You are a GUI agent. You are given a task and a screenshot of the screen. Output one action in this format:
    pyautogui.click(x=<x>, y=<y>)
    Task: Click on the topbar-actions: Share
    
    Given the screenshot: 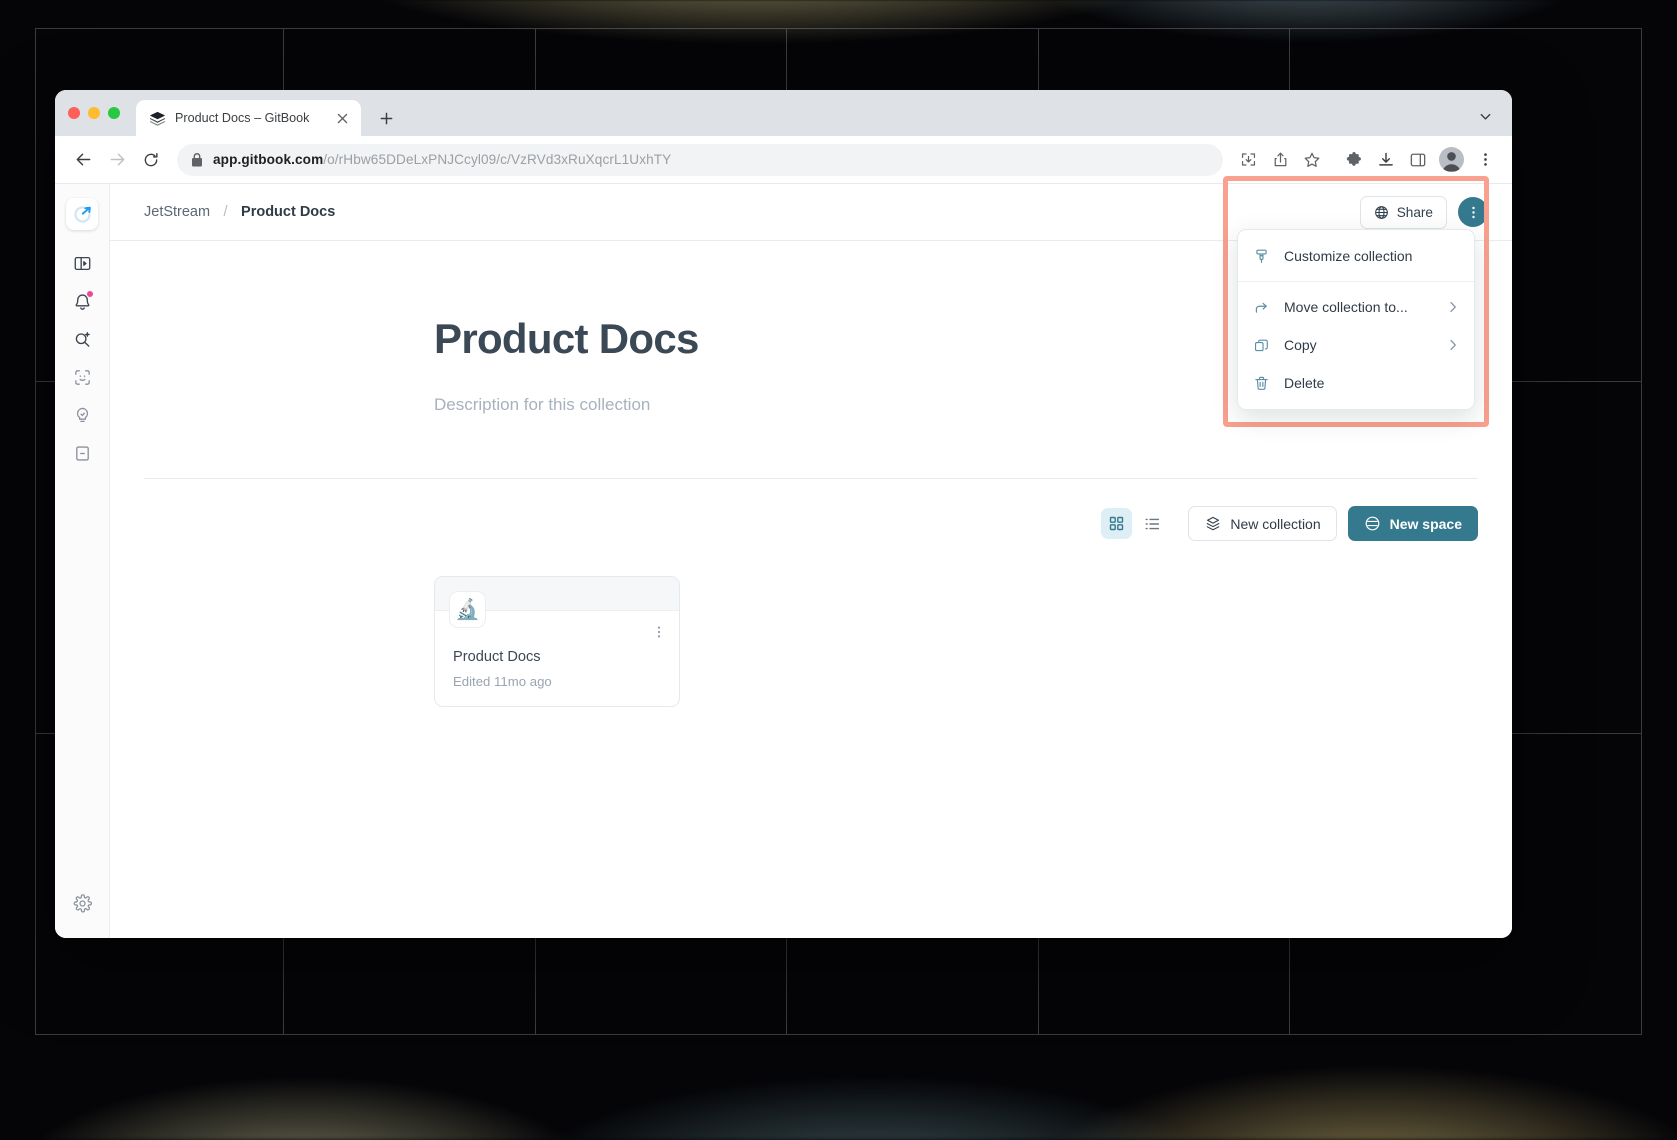 What is the action you would take?
    pyautogui.click(x=1423, y=212)
    